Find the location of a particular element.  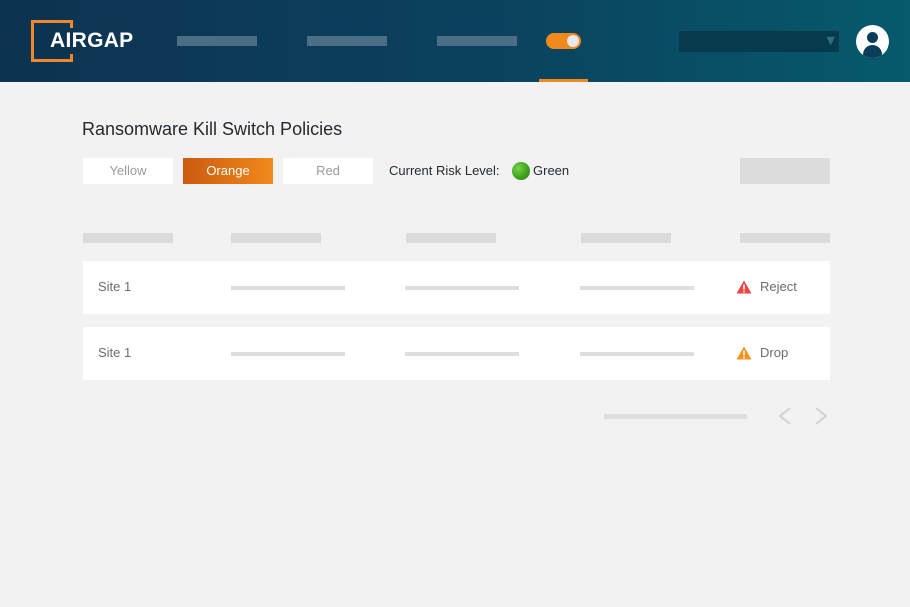

toggle-knob is located at coordinates (573, 41).